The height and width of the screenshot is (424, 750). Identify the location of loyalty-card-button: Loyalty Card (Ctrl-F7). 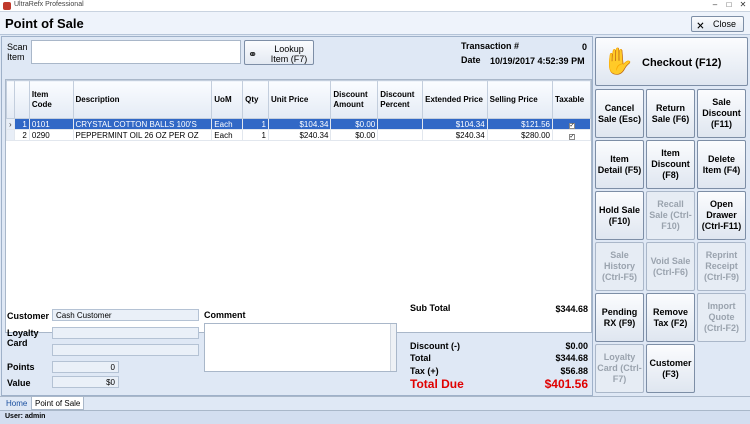
(619, 368).